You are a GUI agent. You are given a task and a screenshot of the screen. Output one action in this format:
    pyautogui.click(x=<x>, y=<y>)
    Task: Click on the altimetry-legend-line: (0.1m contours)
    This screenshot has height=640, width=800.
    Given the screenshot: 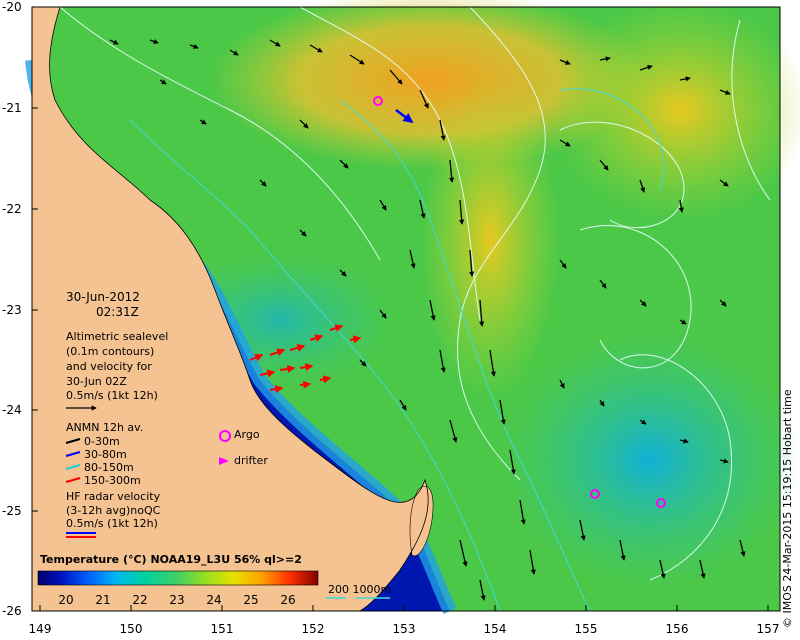 What is the action you would take?
    pyautogui.click(x=110, y=351)
    